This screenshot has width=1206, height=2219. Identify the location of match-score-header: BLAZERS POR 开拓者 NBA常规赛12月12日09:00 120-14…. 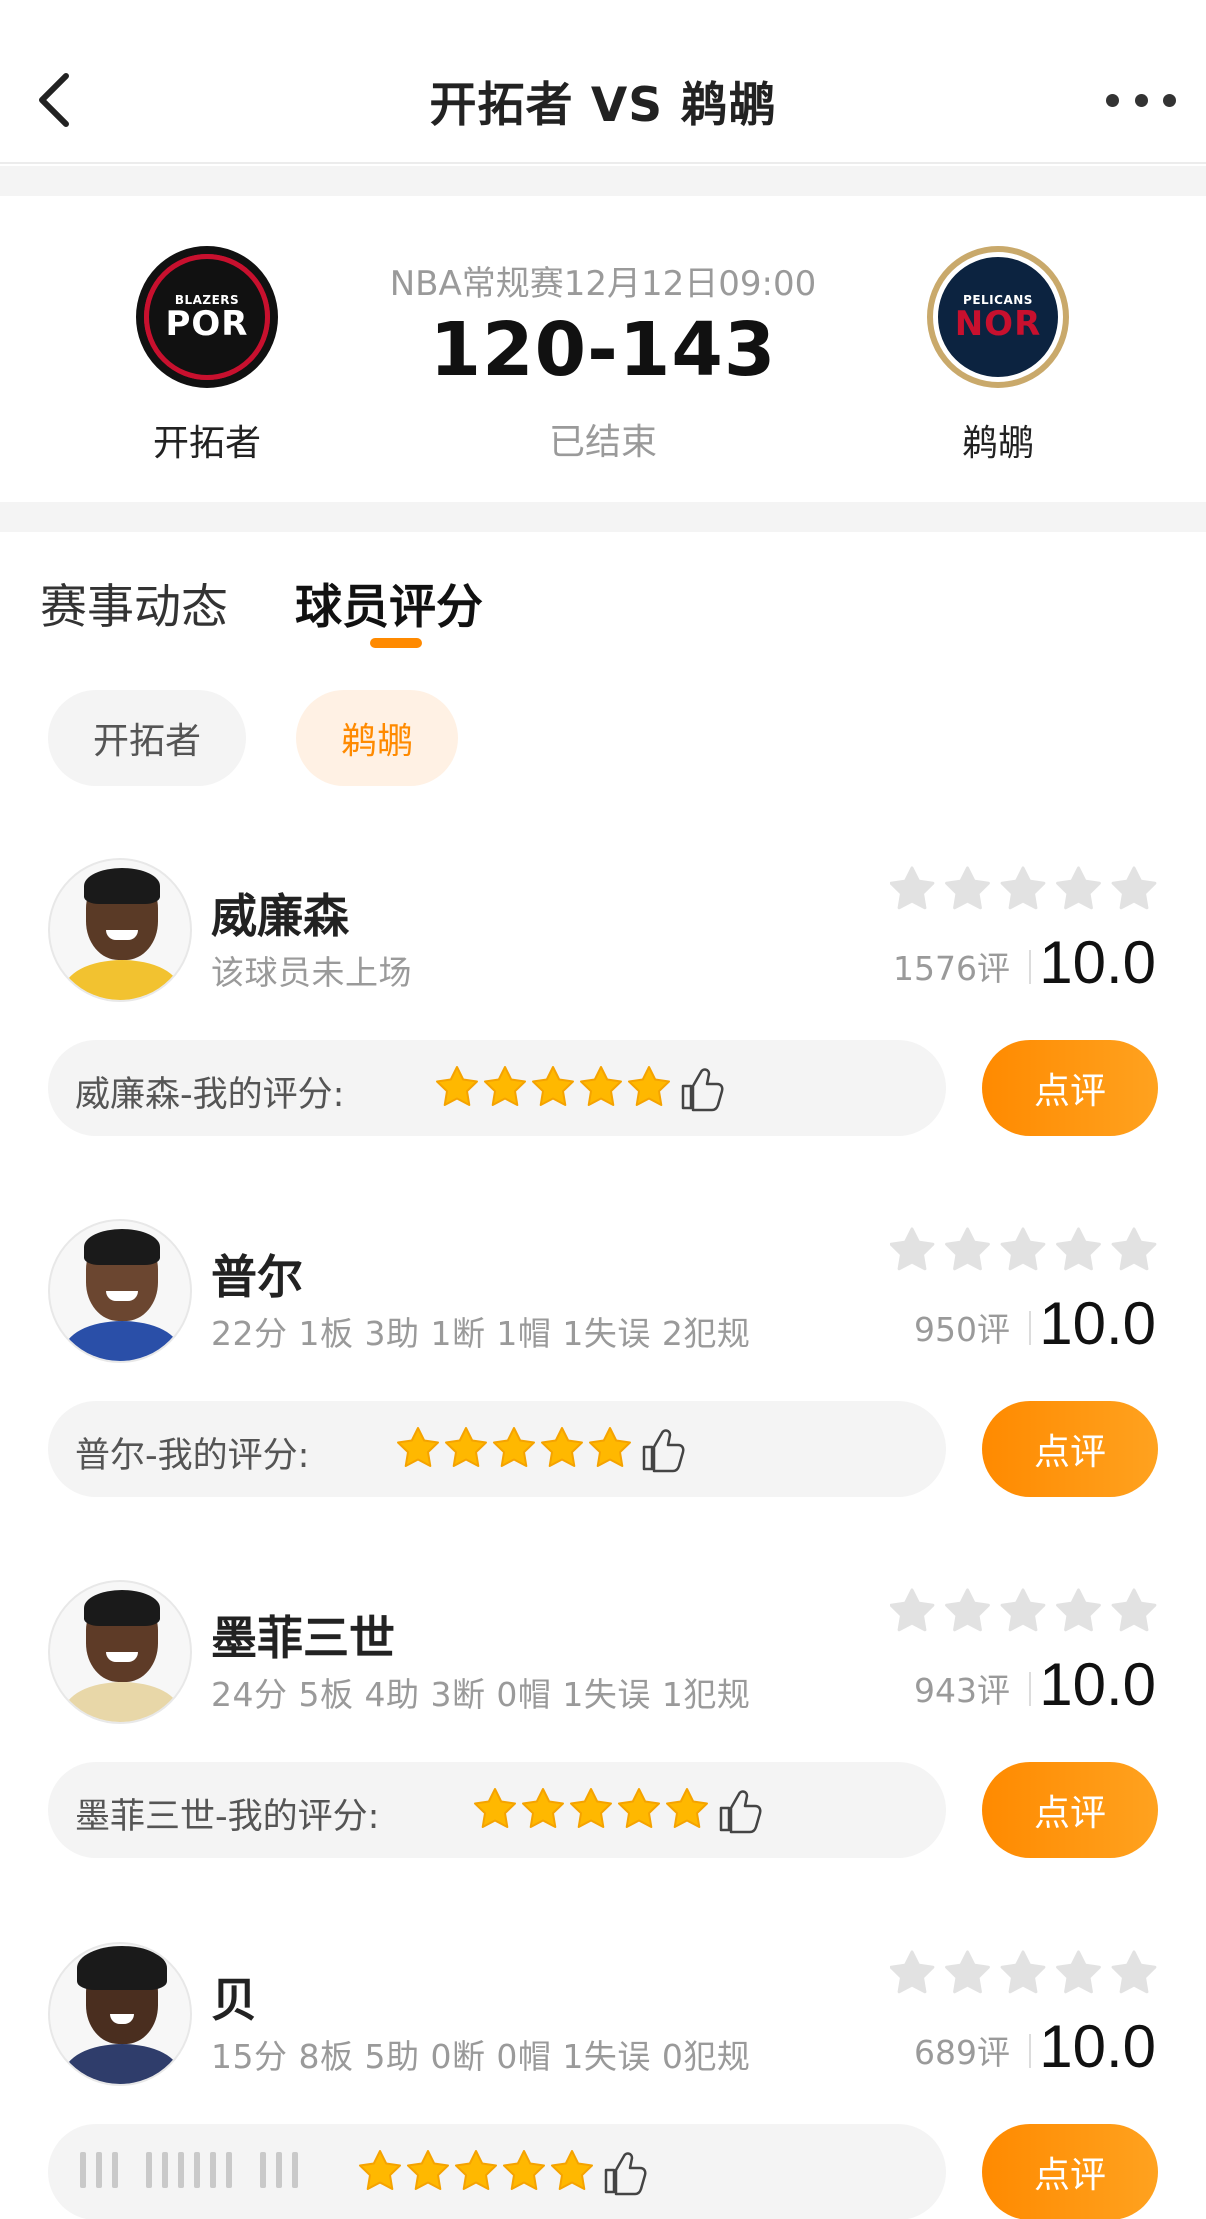
(603, 349).